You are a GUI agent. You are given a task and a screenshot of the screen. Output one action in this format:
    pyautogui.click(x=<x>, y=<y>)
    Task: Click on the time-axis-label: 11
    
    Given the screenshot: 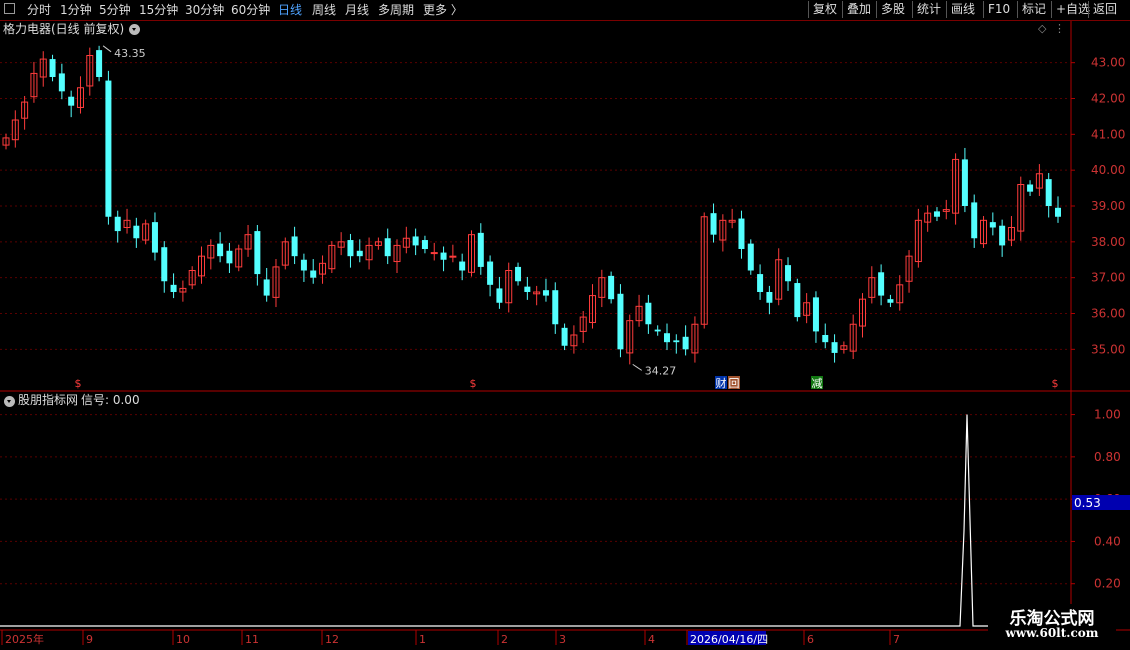 What is the action you would take?
    pyautogui.click(x=252, y=639)
    